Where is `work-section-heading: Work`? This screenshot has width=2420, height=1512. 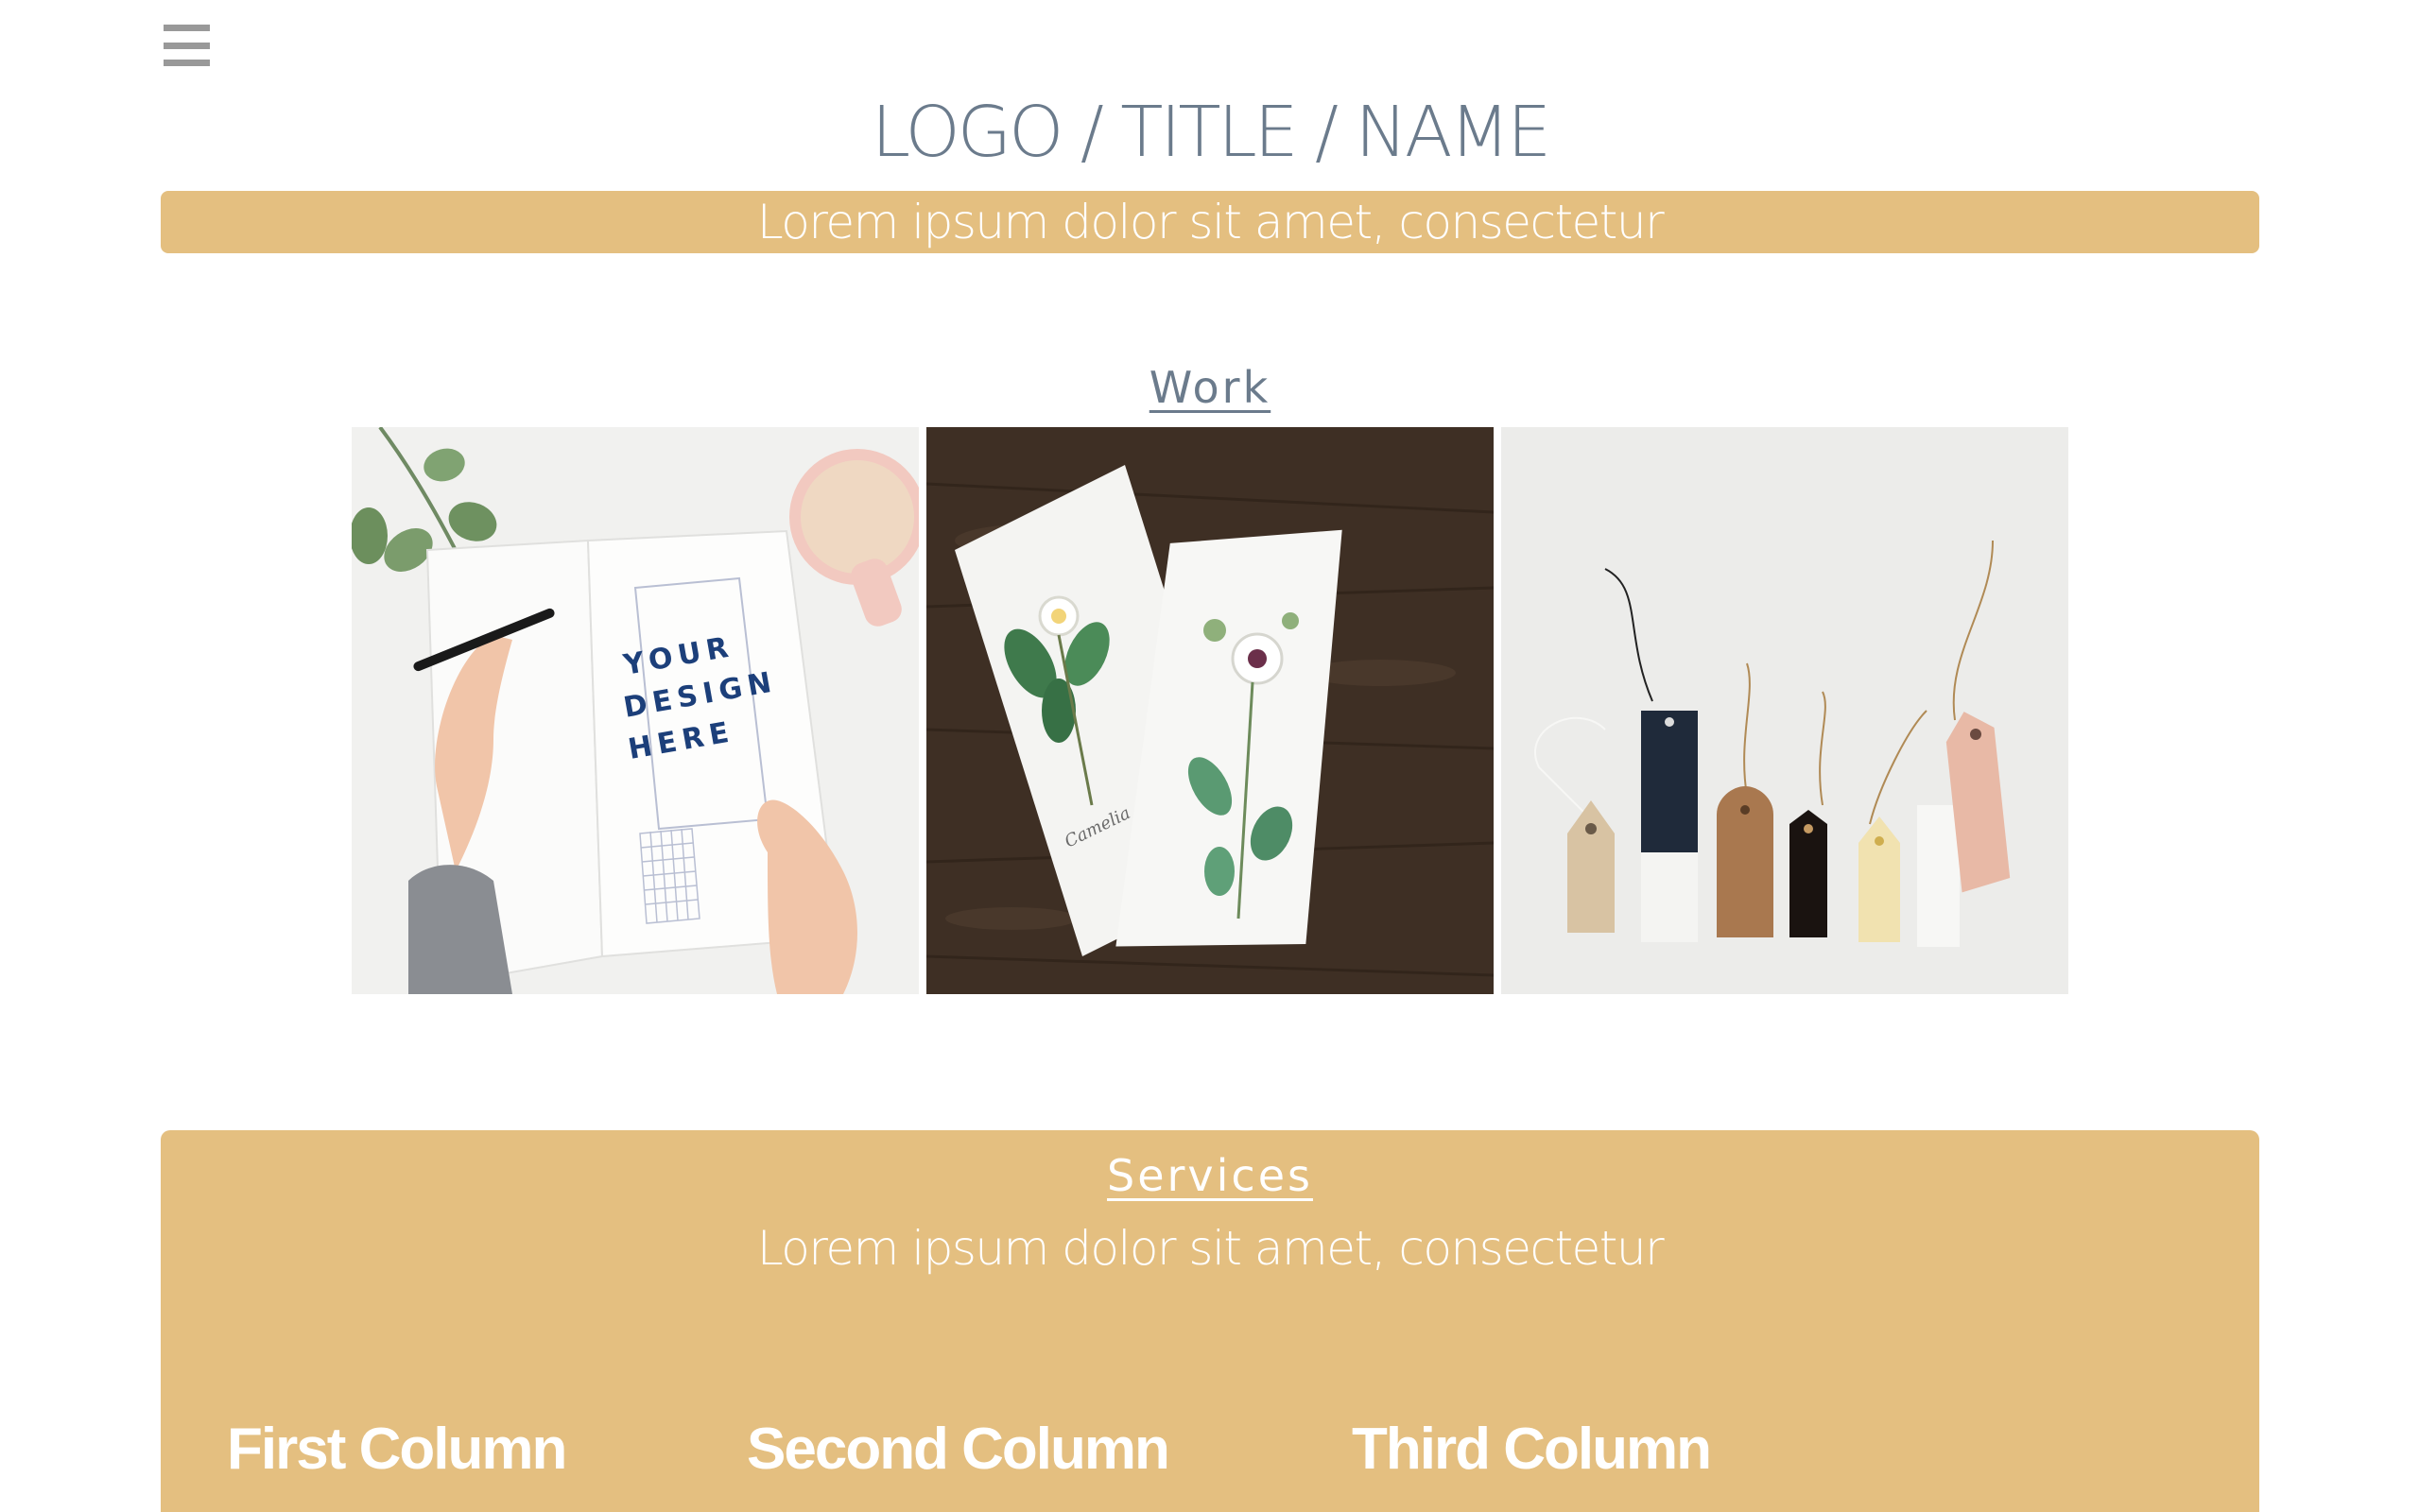
work-section-heading: Work is located at coordinates (1210, 387).